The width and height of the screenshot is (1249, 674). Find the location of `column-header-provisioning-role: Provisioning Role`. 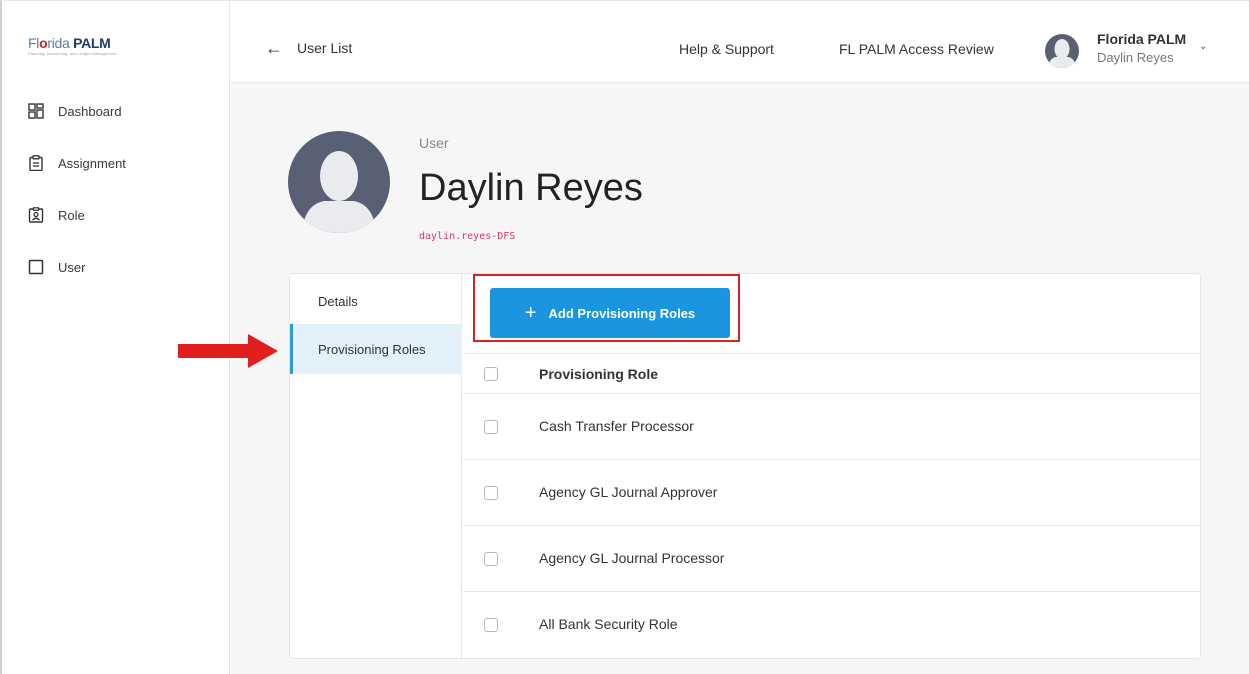

column-header-provisioning-role: Provisioning Role is located at coordinates (599, 374).